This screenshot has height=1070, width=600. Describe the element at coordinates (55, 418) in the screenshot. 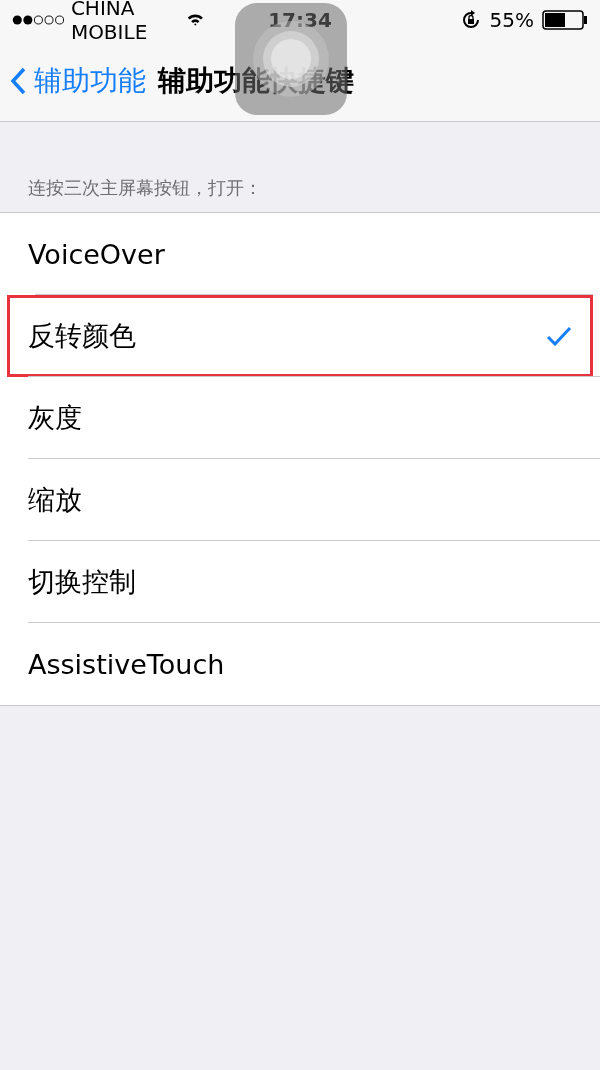

I see `option-label: 灰度` at that location.